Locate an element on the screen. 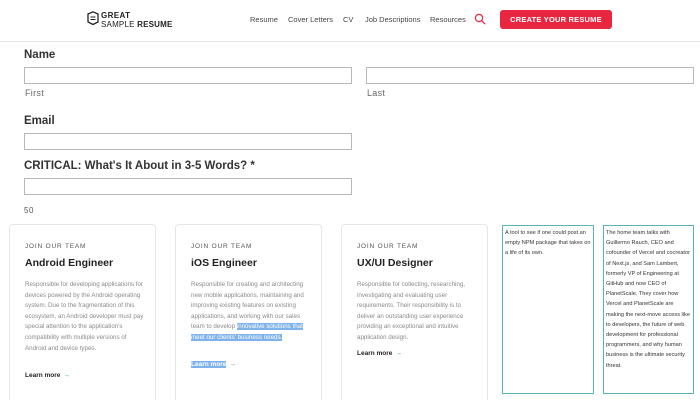 This screenshot has height=400, width=700. first-sublabel: First is located at coordinates (34, 93).